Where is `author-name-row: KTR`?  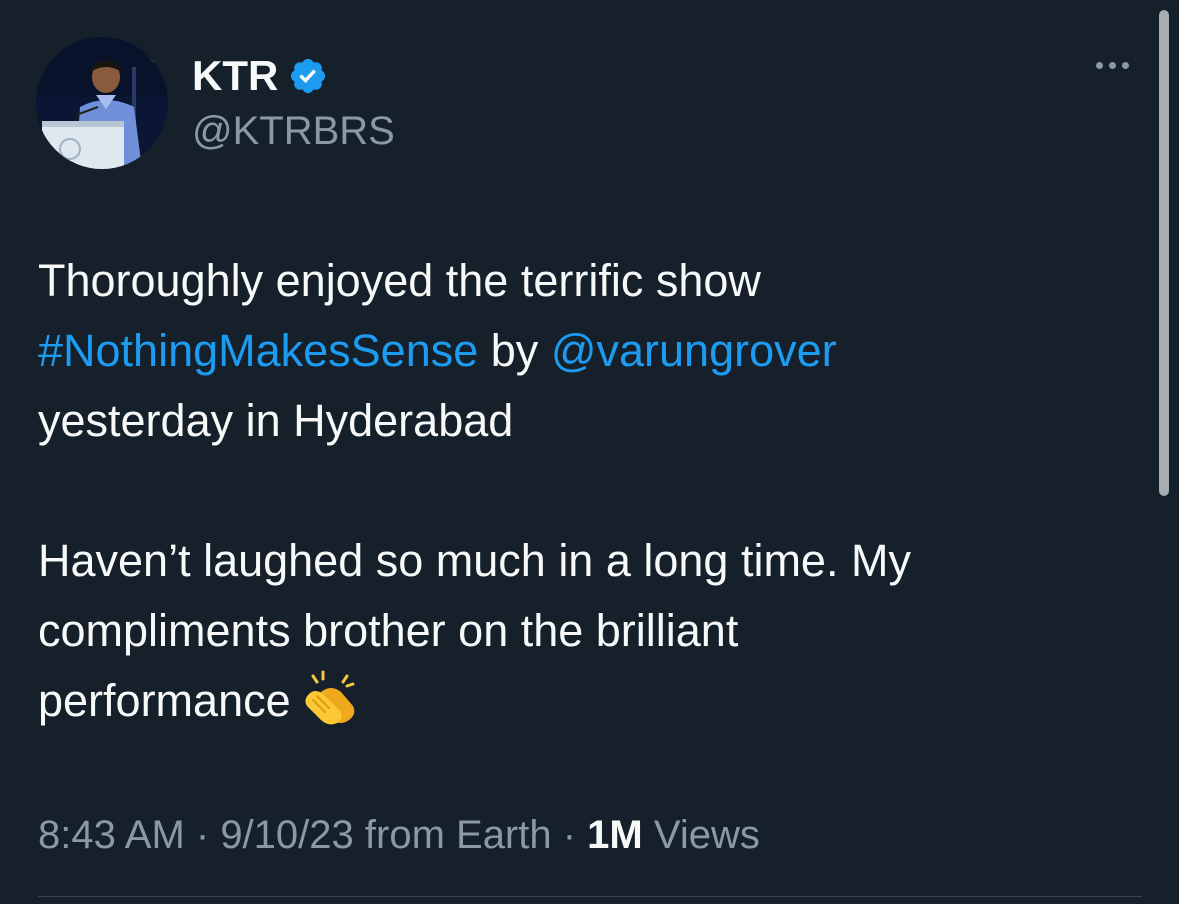
author-name-row: KTR is located at coordinates (260, 76).